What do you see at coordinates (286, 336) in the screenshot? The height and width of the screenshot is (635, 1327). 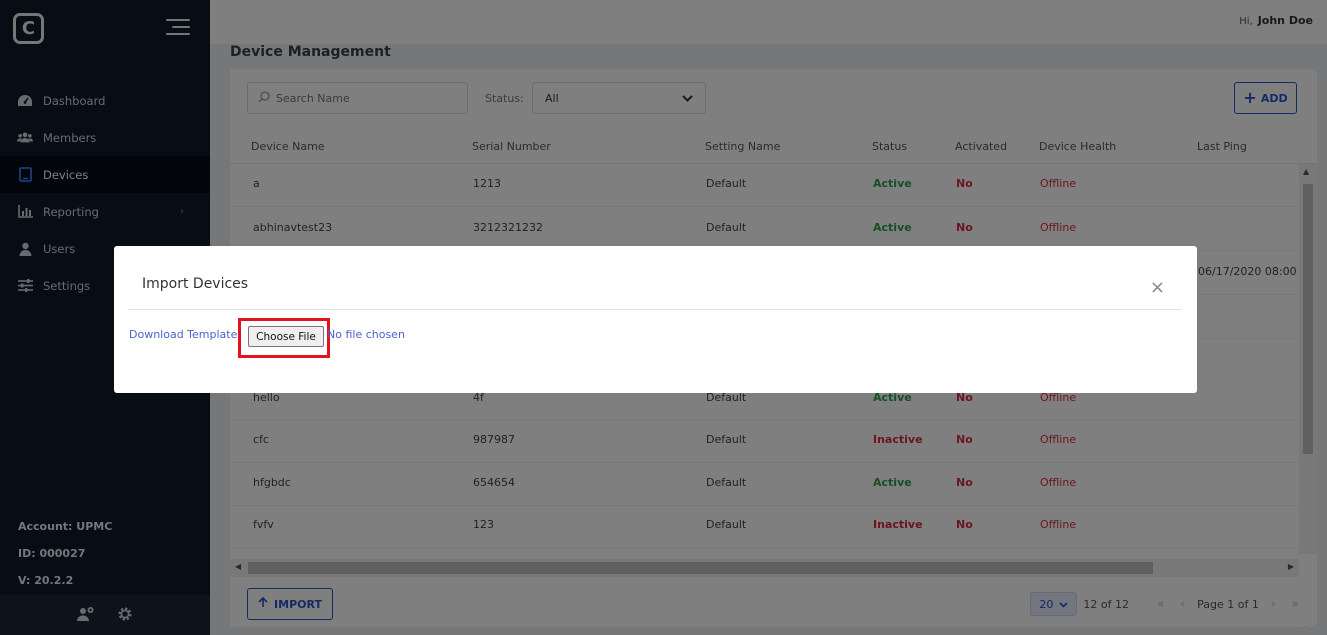 I see `choose-file-button: Choose File` at bounding box center [286, 336].